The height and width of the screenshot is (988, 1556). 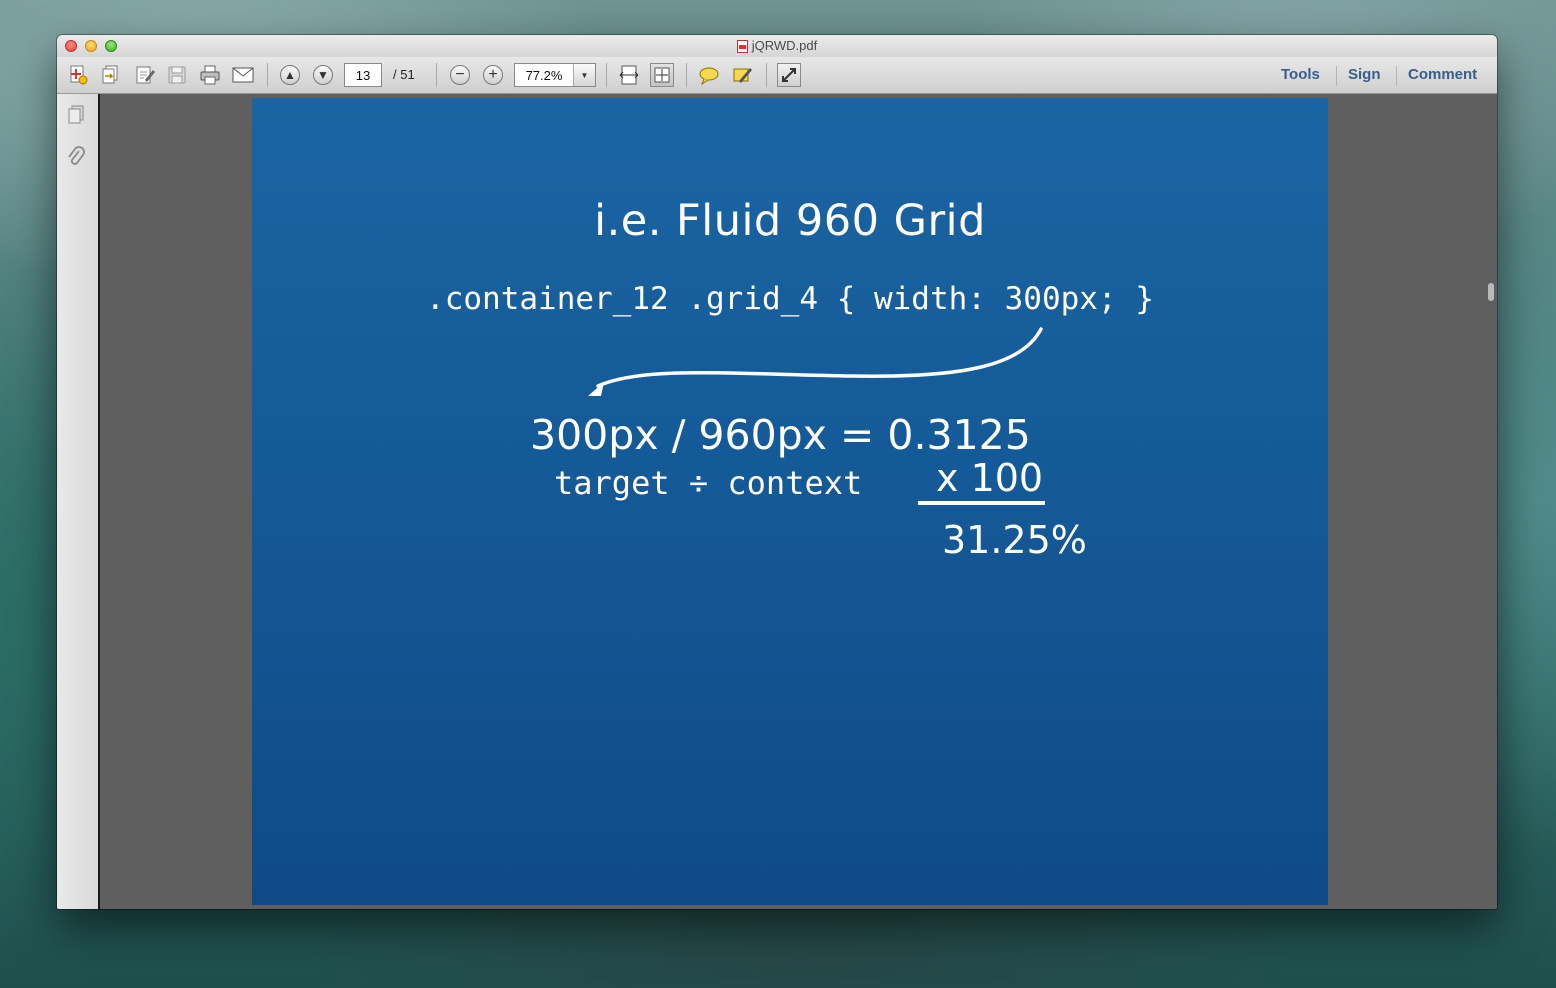 I want to click on underline-rule, so click(x=981, y=503).